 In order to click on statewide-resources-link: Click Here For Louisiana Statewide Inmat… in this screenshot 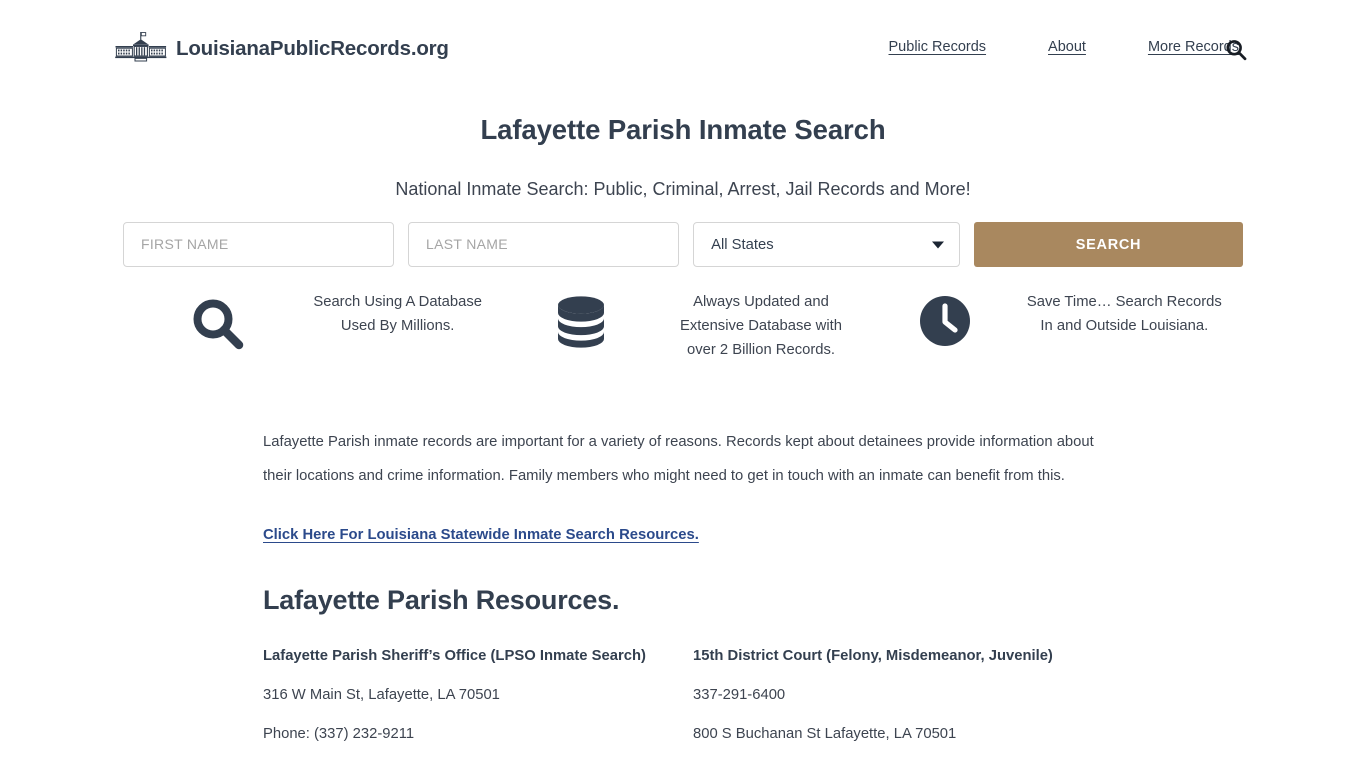, I will do `click(481, 535)`.